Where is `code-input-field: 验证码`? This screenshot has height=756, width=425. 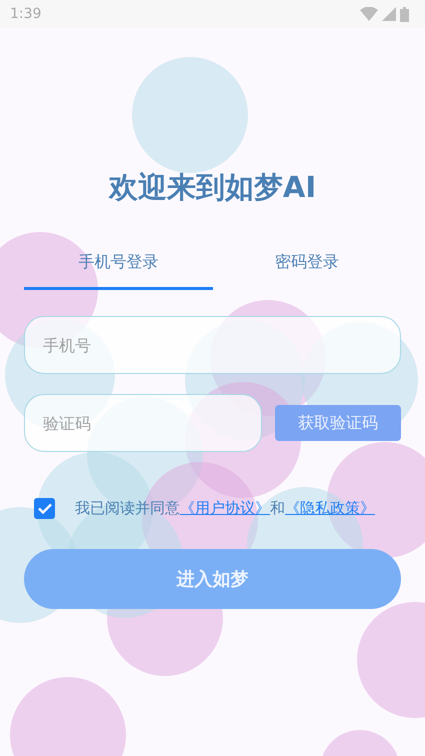 code-input-field: 验证码 is located at coordinates (143, 423).